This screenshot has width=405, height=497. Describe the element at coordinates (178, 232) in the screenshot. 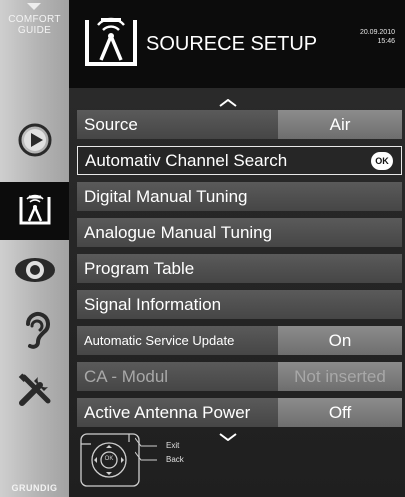

I see `menu-item-label: Analogue Manual Tuning` at that location.